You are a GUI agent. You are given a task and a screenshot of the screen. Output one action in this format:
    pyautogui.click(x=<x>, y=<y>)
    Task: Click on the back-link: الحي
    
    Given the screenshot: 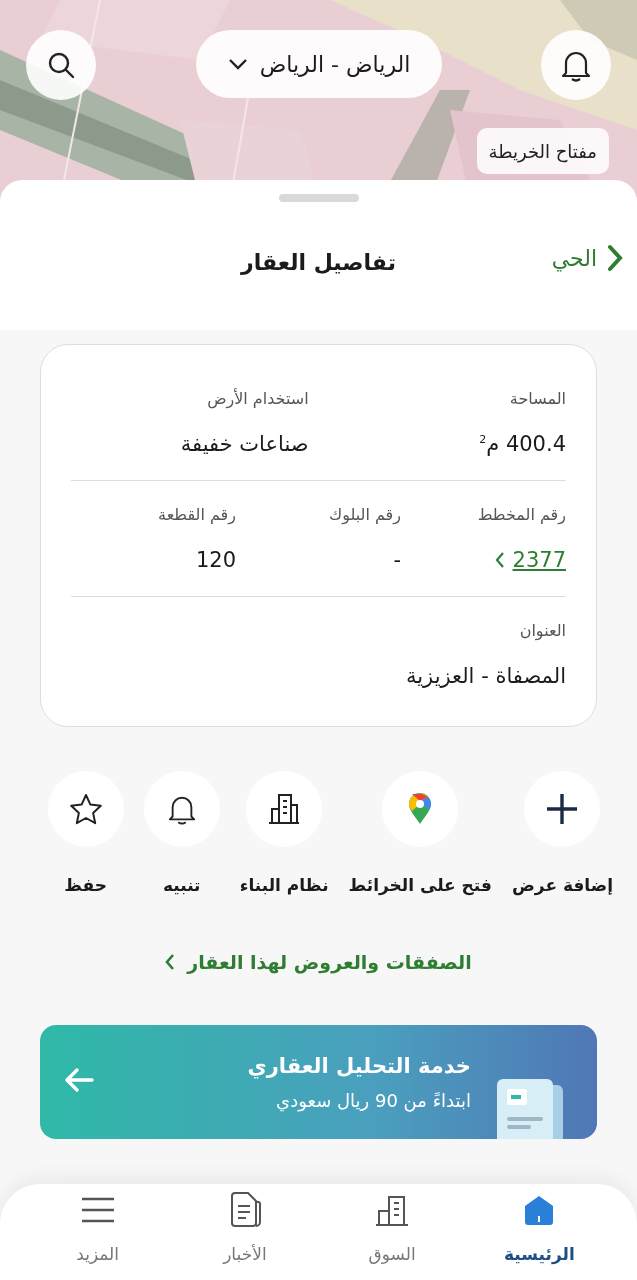 What is the action you would take?
    pyautogui.click(x=587, y=258)
    